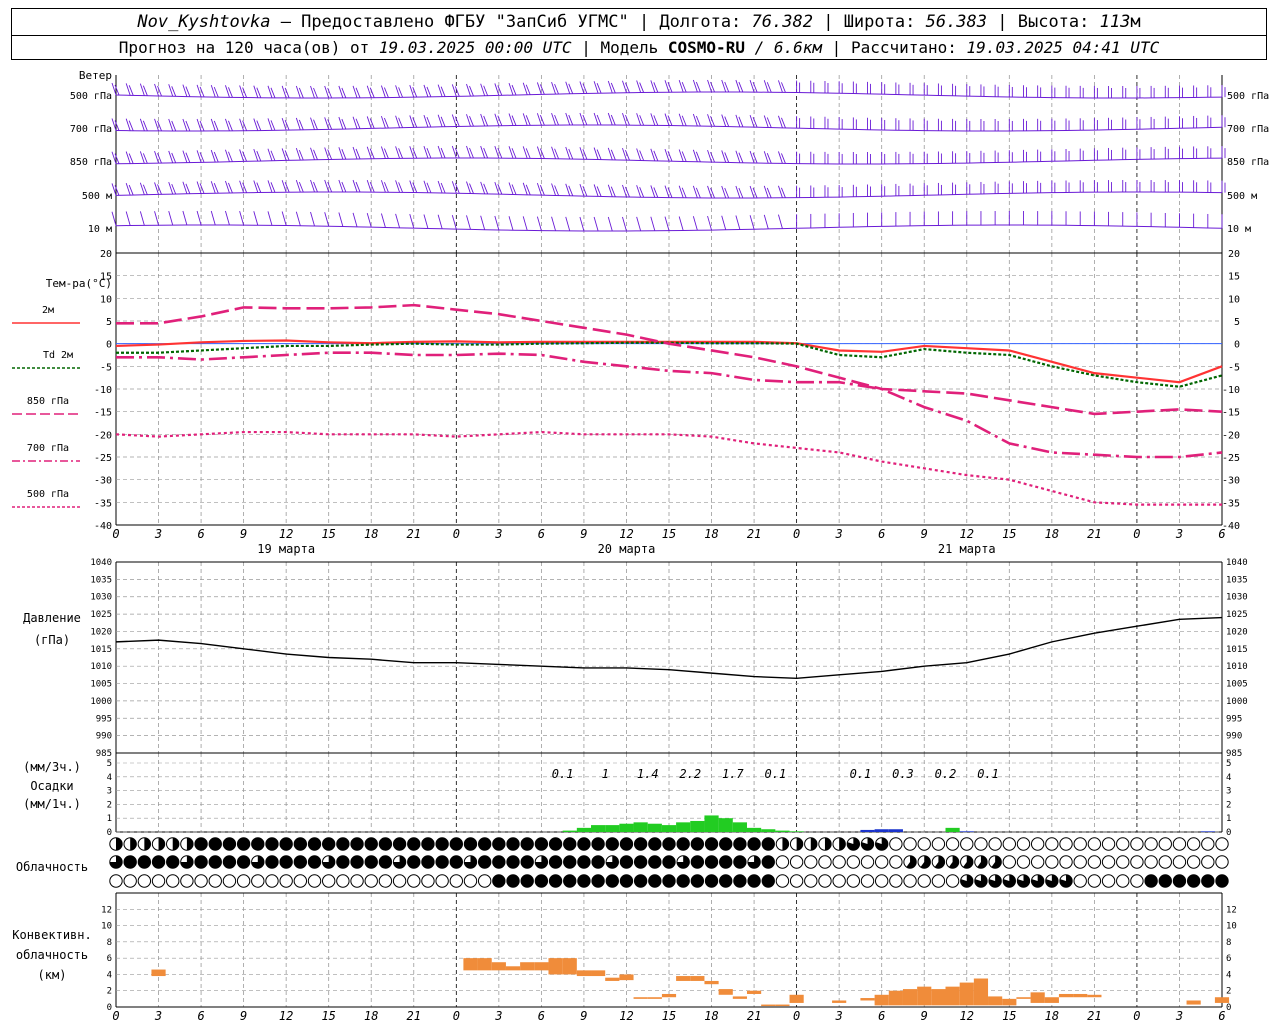 This screenshot has width=1280, height=1024. I want to click on temp-x-tick: 18, so click(1052, 534).